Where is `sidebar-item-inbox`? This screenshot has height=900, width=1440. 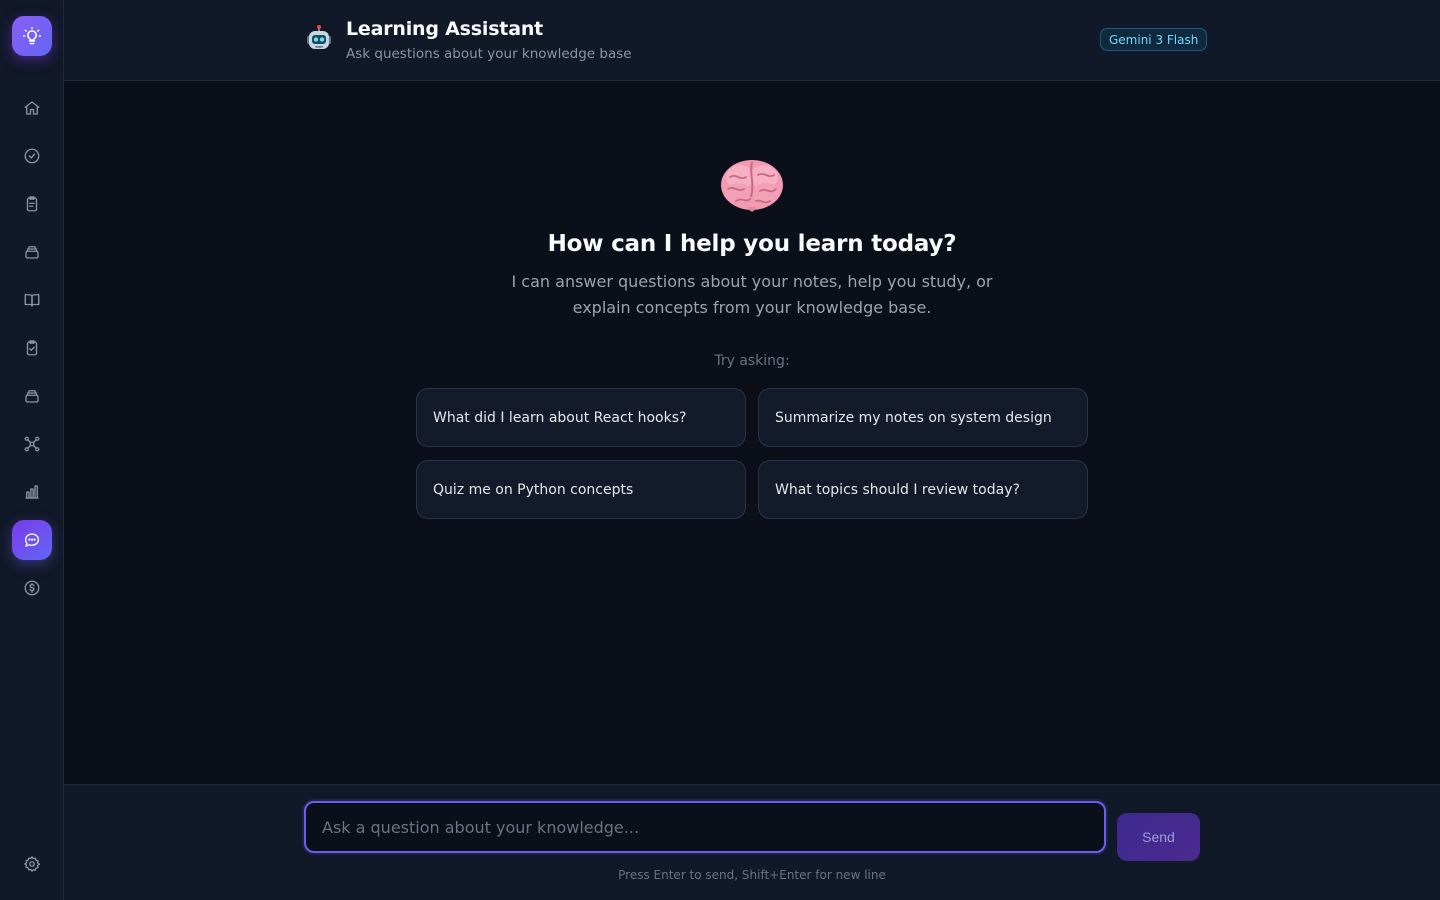
sidebar-item-inbox is located at coordinates (32, 252).